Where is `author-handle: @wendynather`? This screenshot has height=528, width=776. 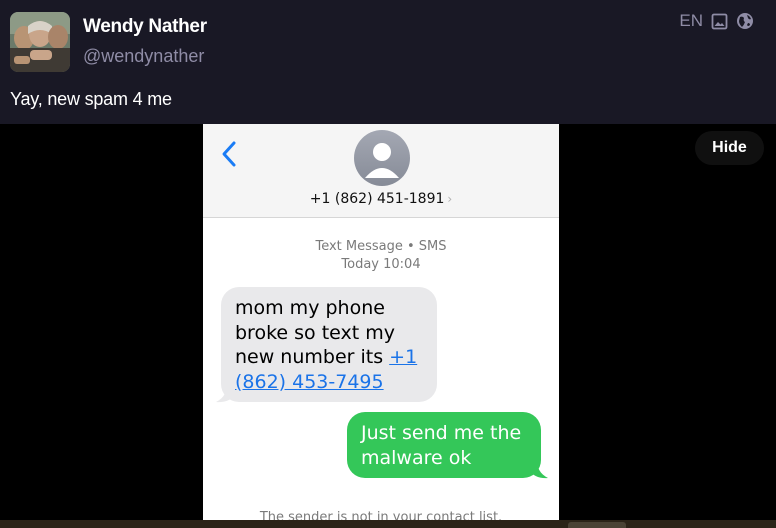
author-handle: @wendynather is located at coordinates (143, 56).